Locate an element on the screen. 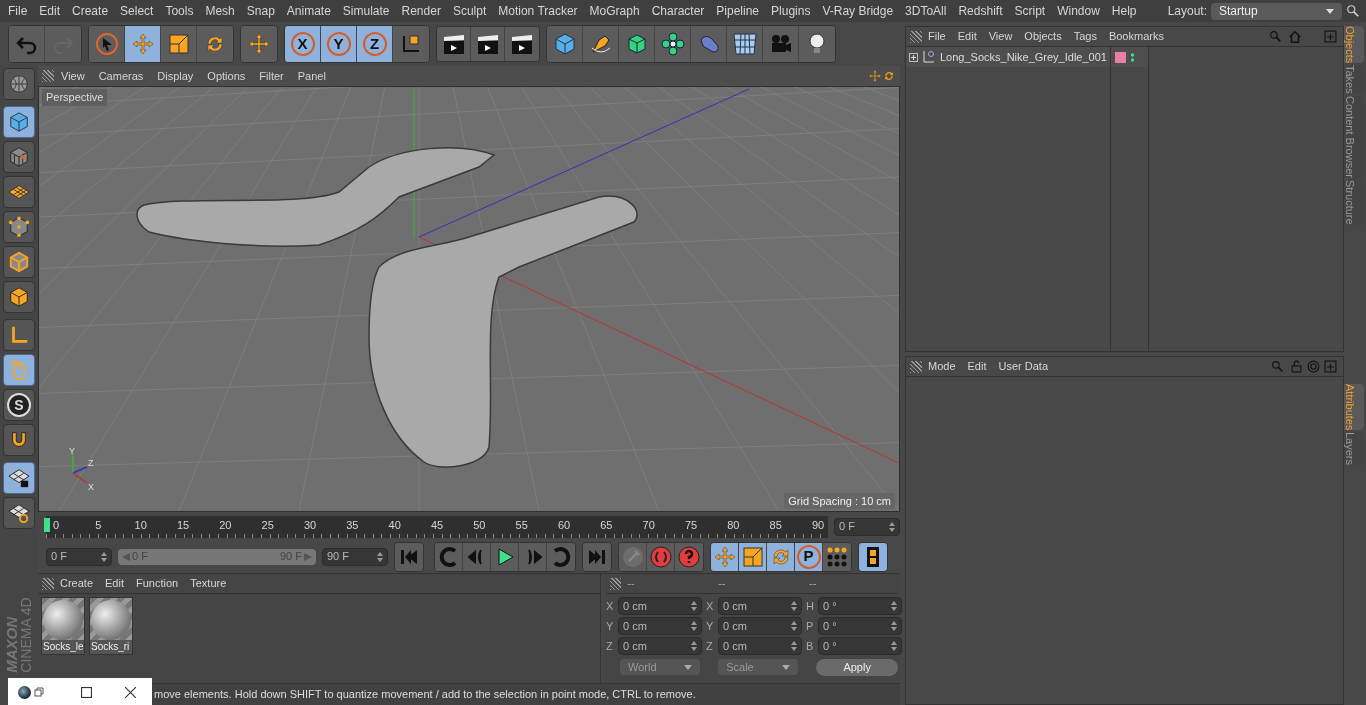 The width and height of the screenshot is (1366, 705). viewport-menu-item: View is located at coordinates (73, 76).